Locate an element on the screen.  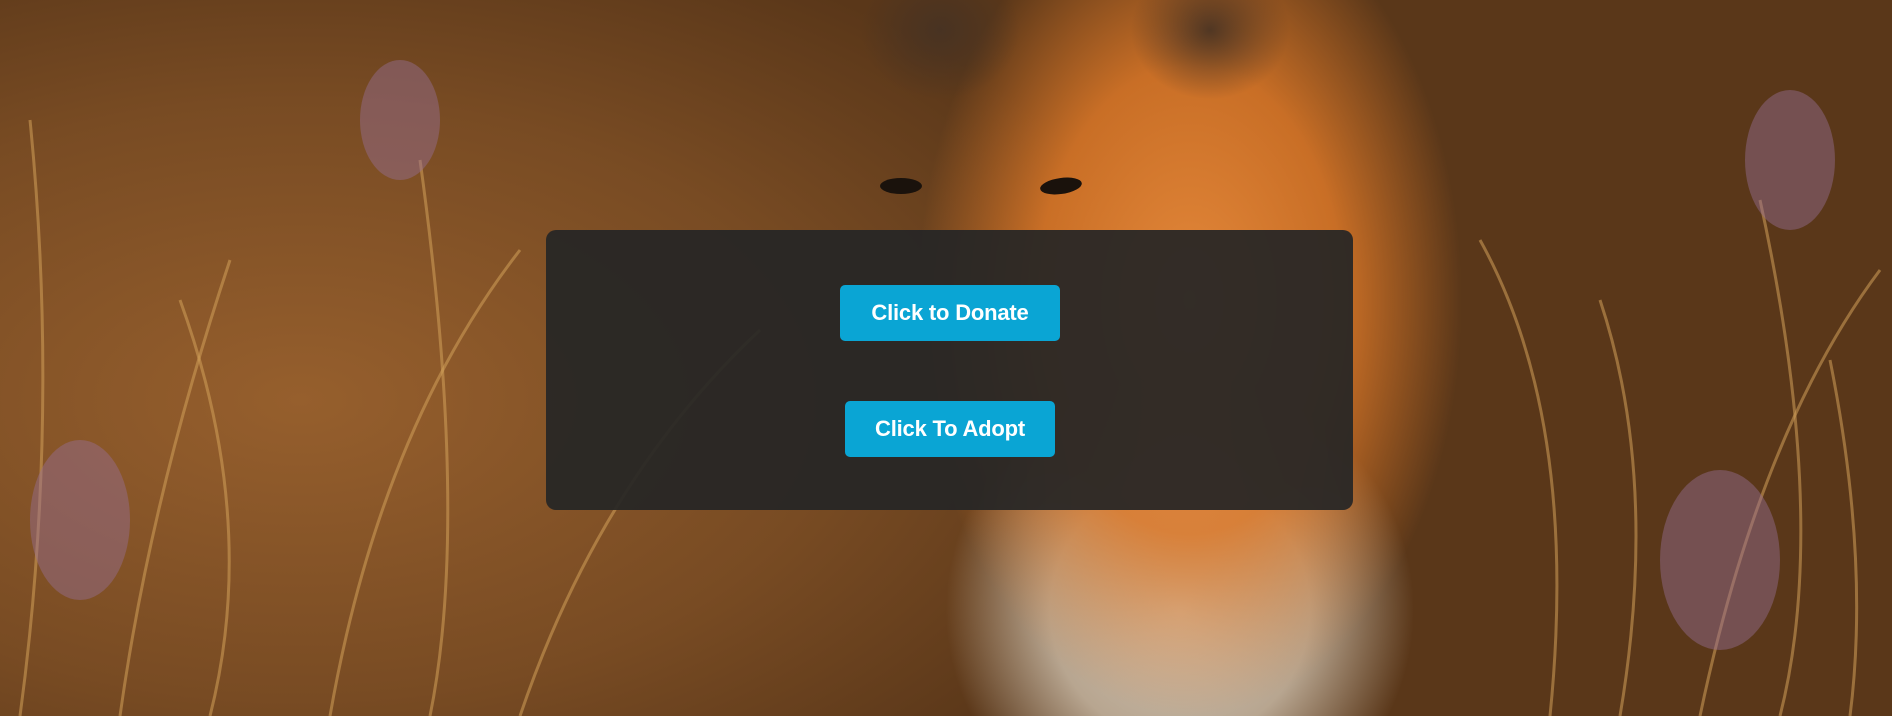
fox-ear-right is located at coordinates (1210, 50).